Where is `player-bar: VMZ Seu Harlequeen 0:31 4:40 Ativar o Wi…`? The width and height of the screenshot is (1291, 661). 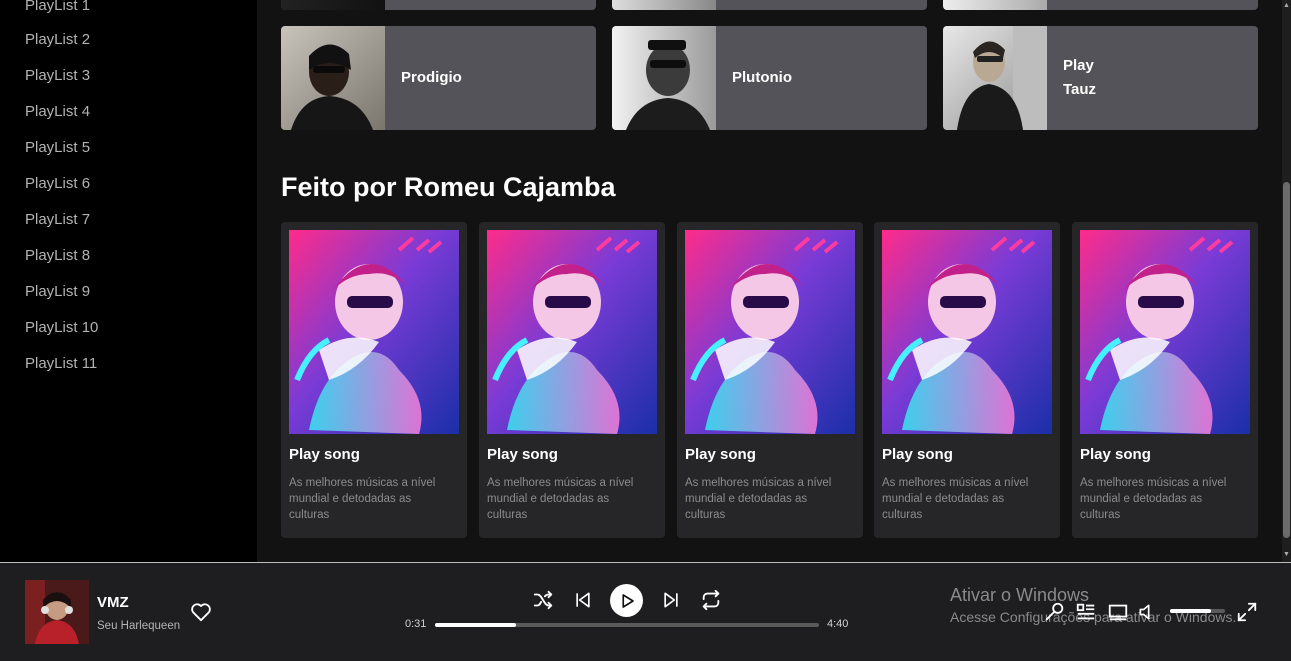
player-bar: VMZ Seu Harlequeen 0:31 4:40 Ativar o Wi… is located at coordinates (645, 611).